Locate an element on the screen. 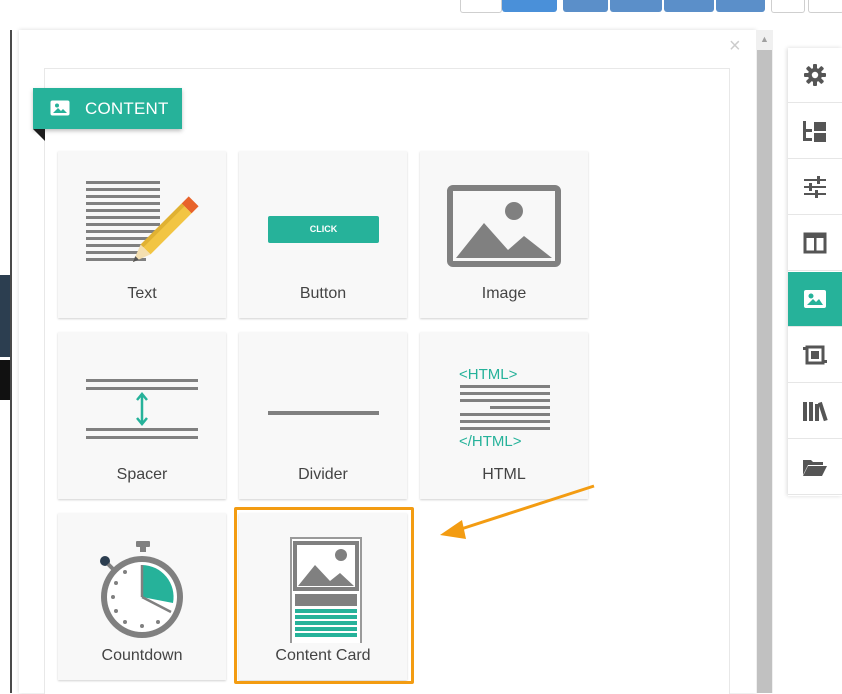 The height and width of the screenshot is (694, 842). tool-tile-spacer: Spacer is located at coordinates (142, 415).